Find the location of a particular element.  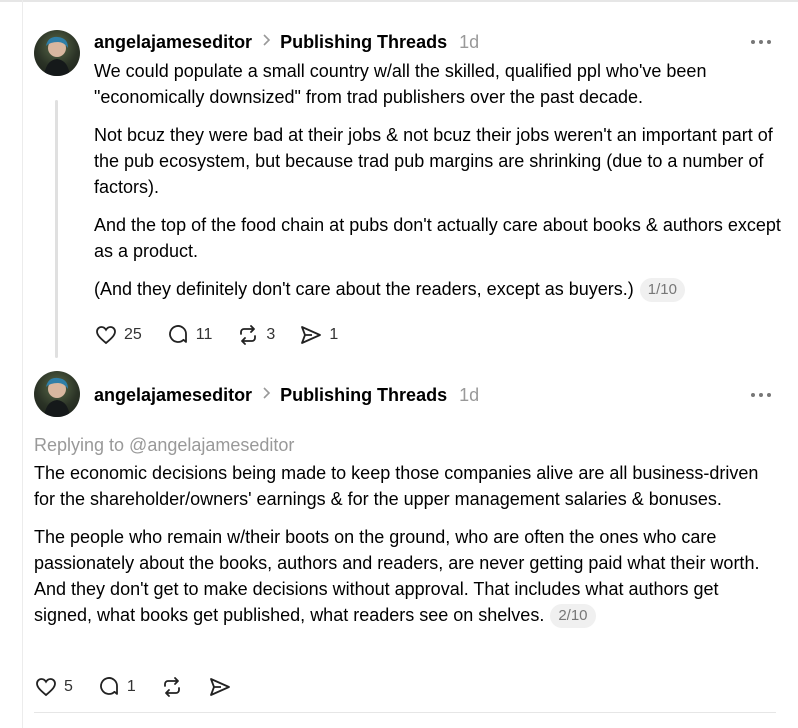

like-button: 5 is located at coordinates (53, 687).